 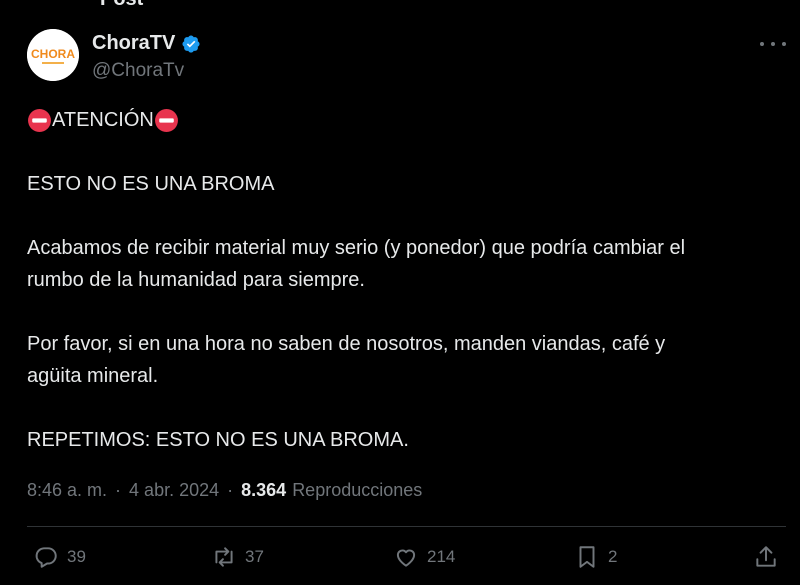 I want to click on share-icon, so click(x=766, y=556).